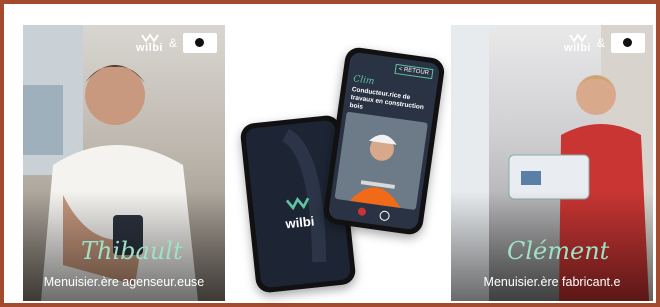 This screenshot has width=660, height=307. Describe the element at coordinates (414, 71) in the screenshot. I see `back-button: < RETOUR` at that location.